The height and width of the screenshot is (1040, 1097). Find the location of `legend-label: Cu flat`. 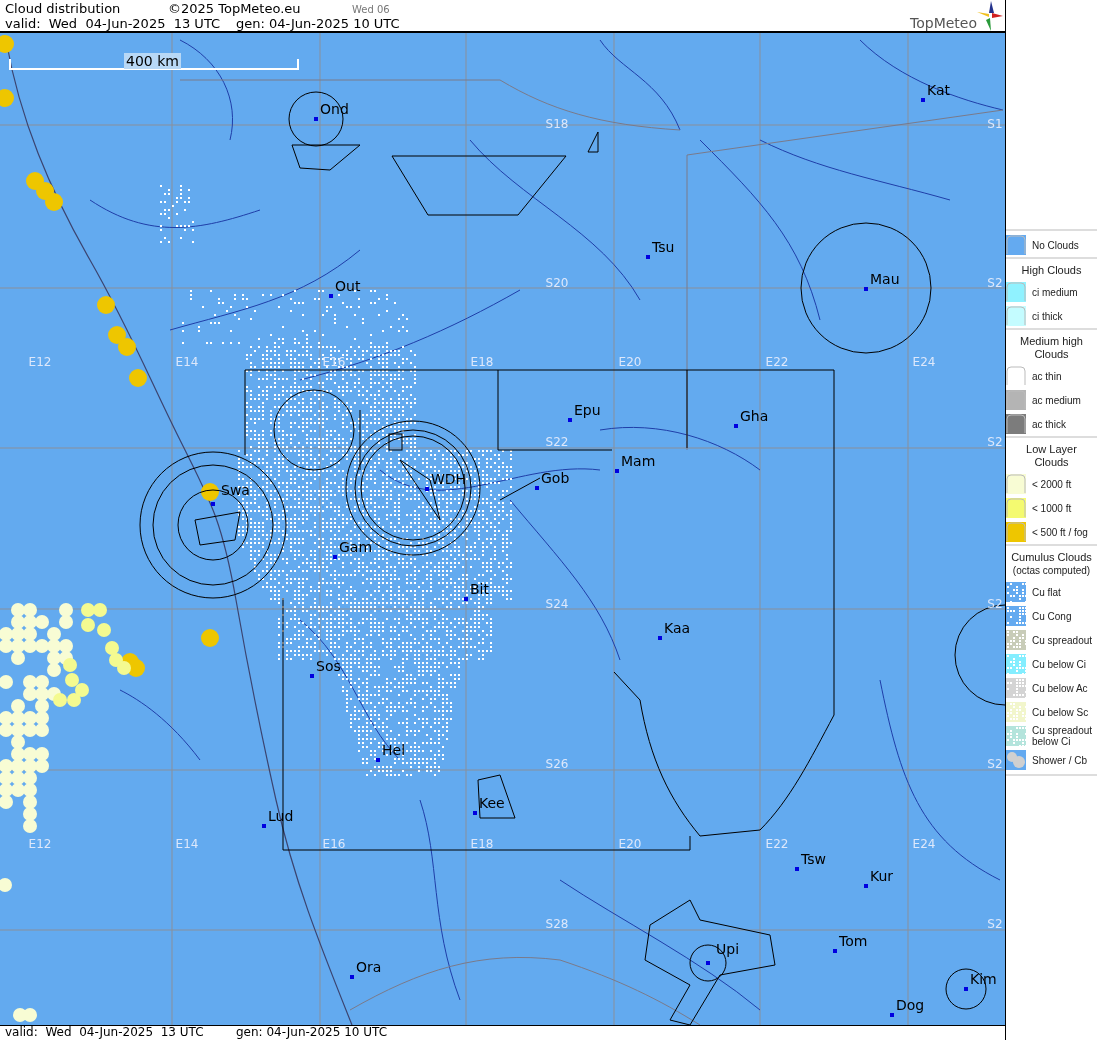

legend-label: Cu flat is located at coordinates (1046, 592).